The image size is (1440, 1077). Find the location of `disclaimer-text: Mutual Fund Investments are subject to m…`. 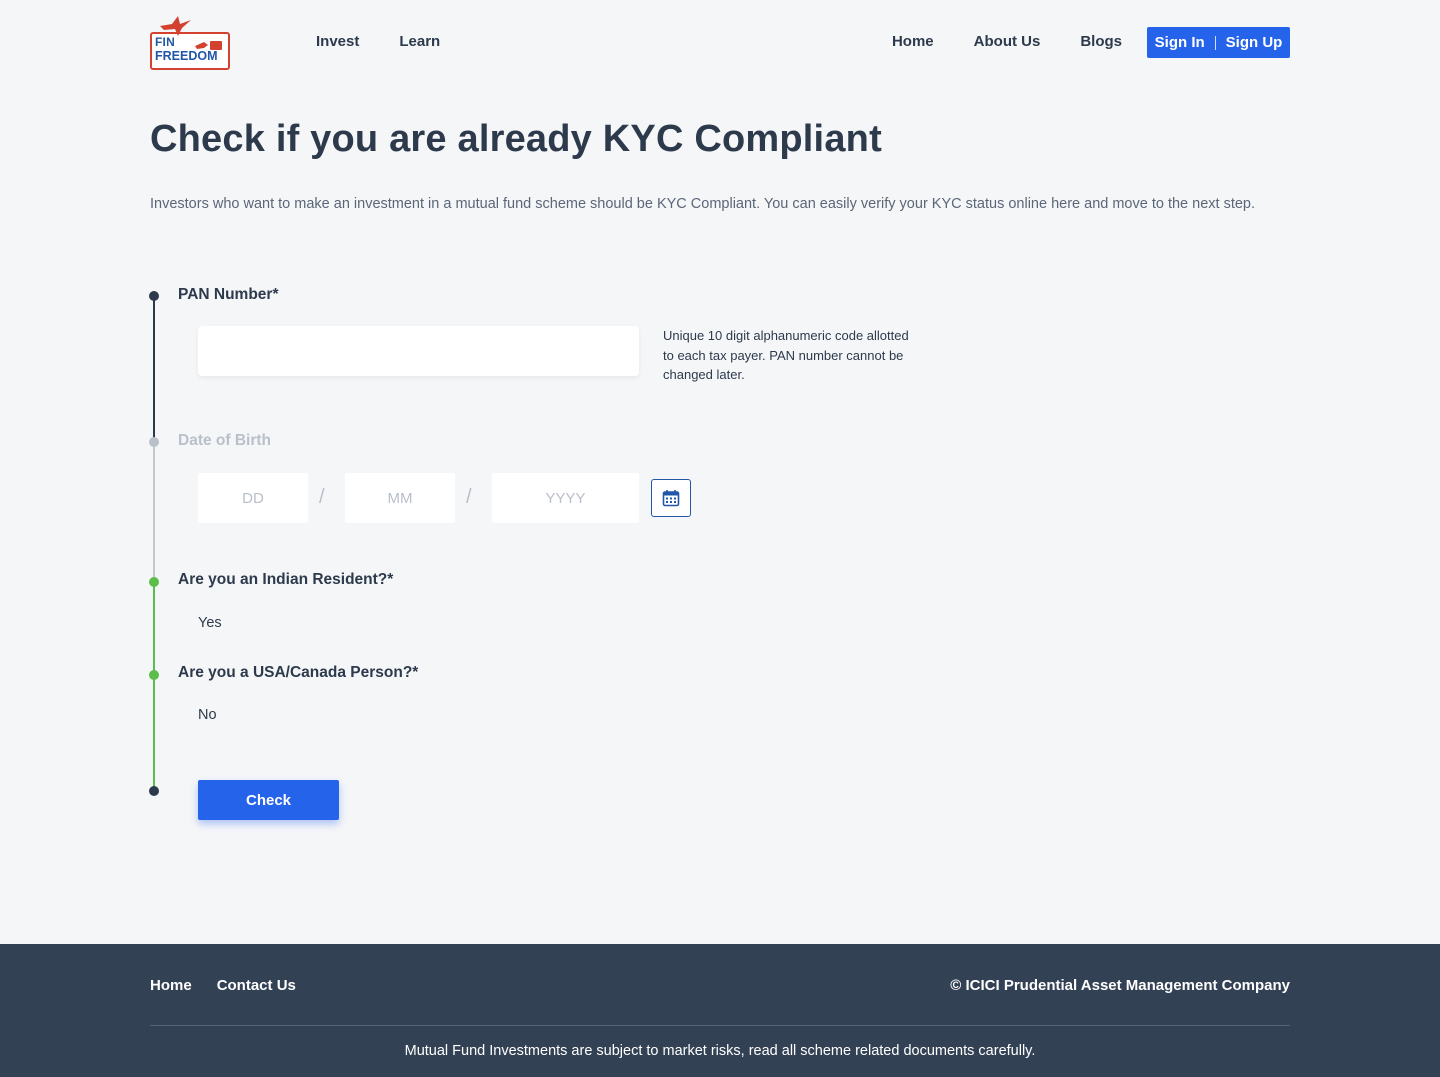

disclaimer-text: Mutual Fund Investments are subject to m… is located at coordinates (720, 1051).